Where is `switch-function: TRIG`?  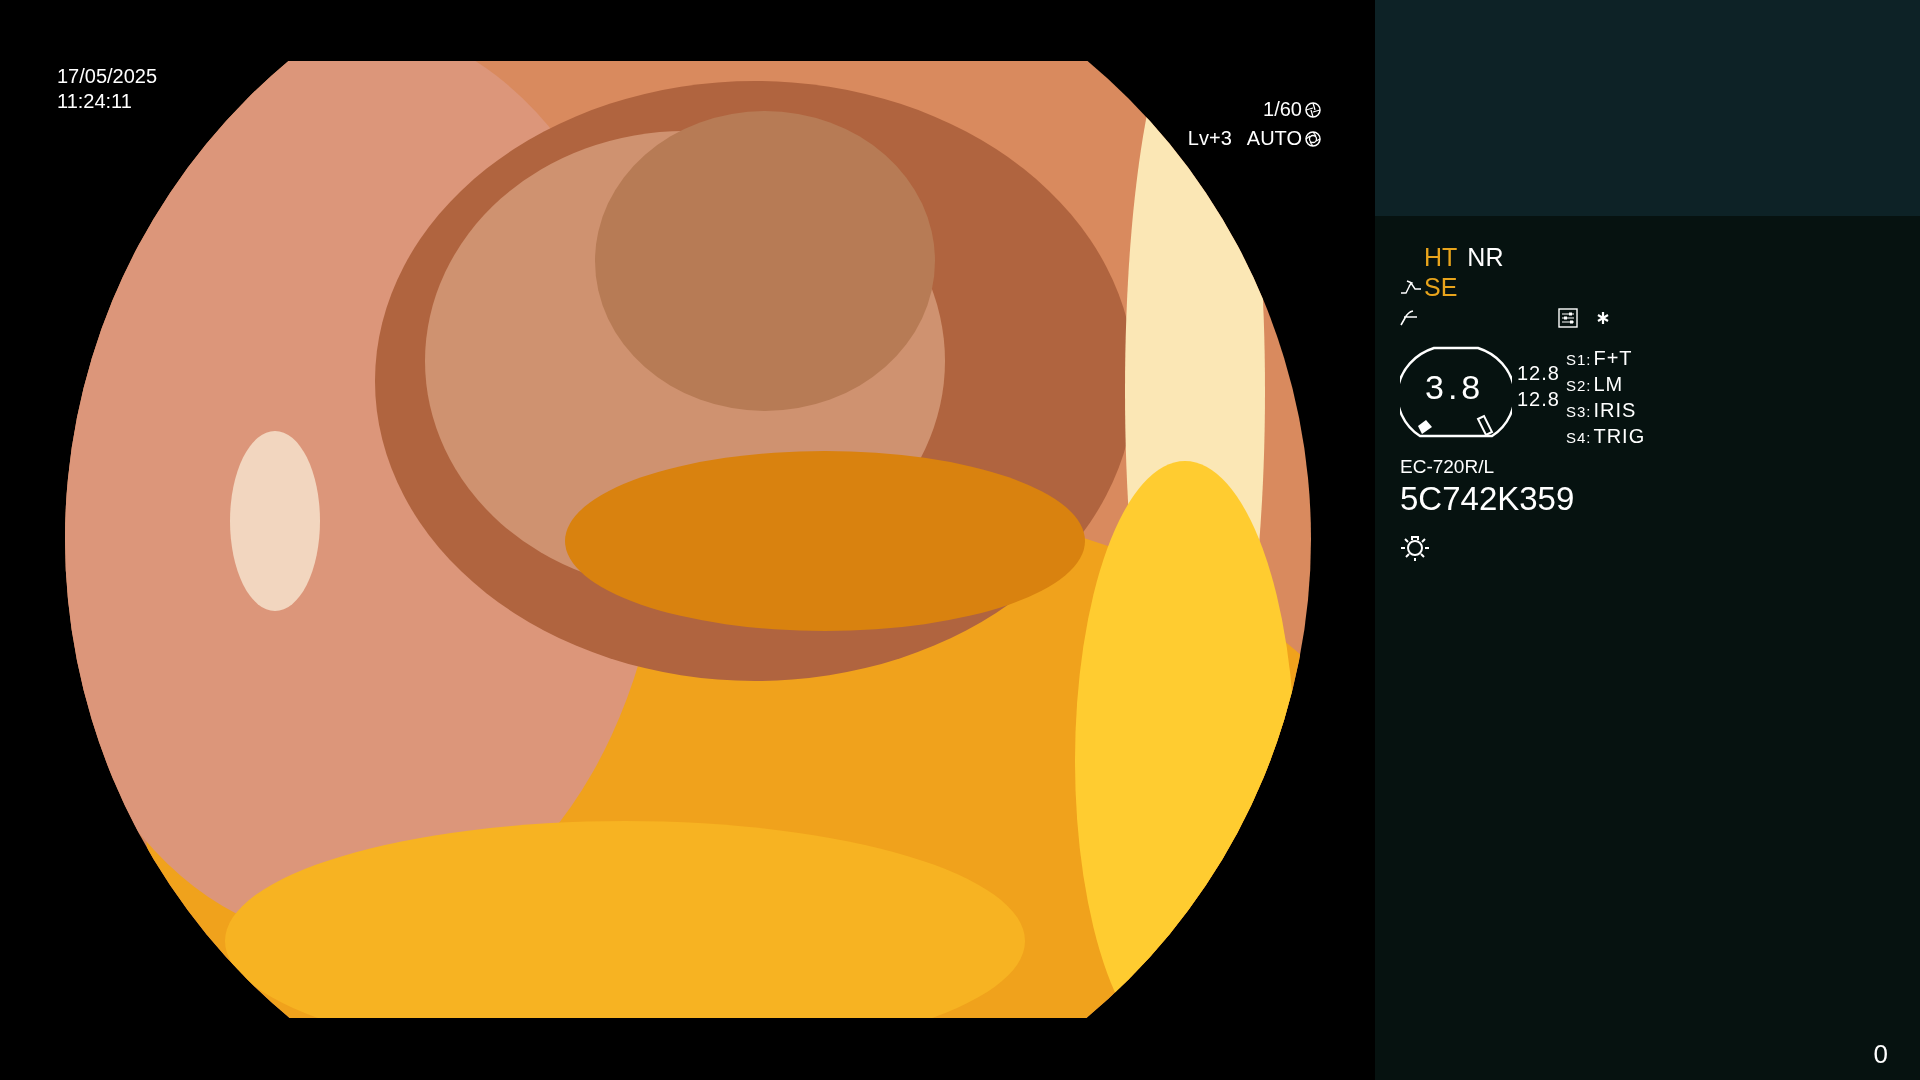 switch-function: TRIG is located at coordinates (1619, 436).